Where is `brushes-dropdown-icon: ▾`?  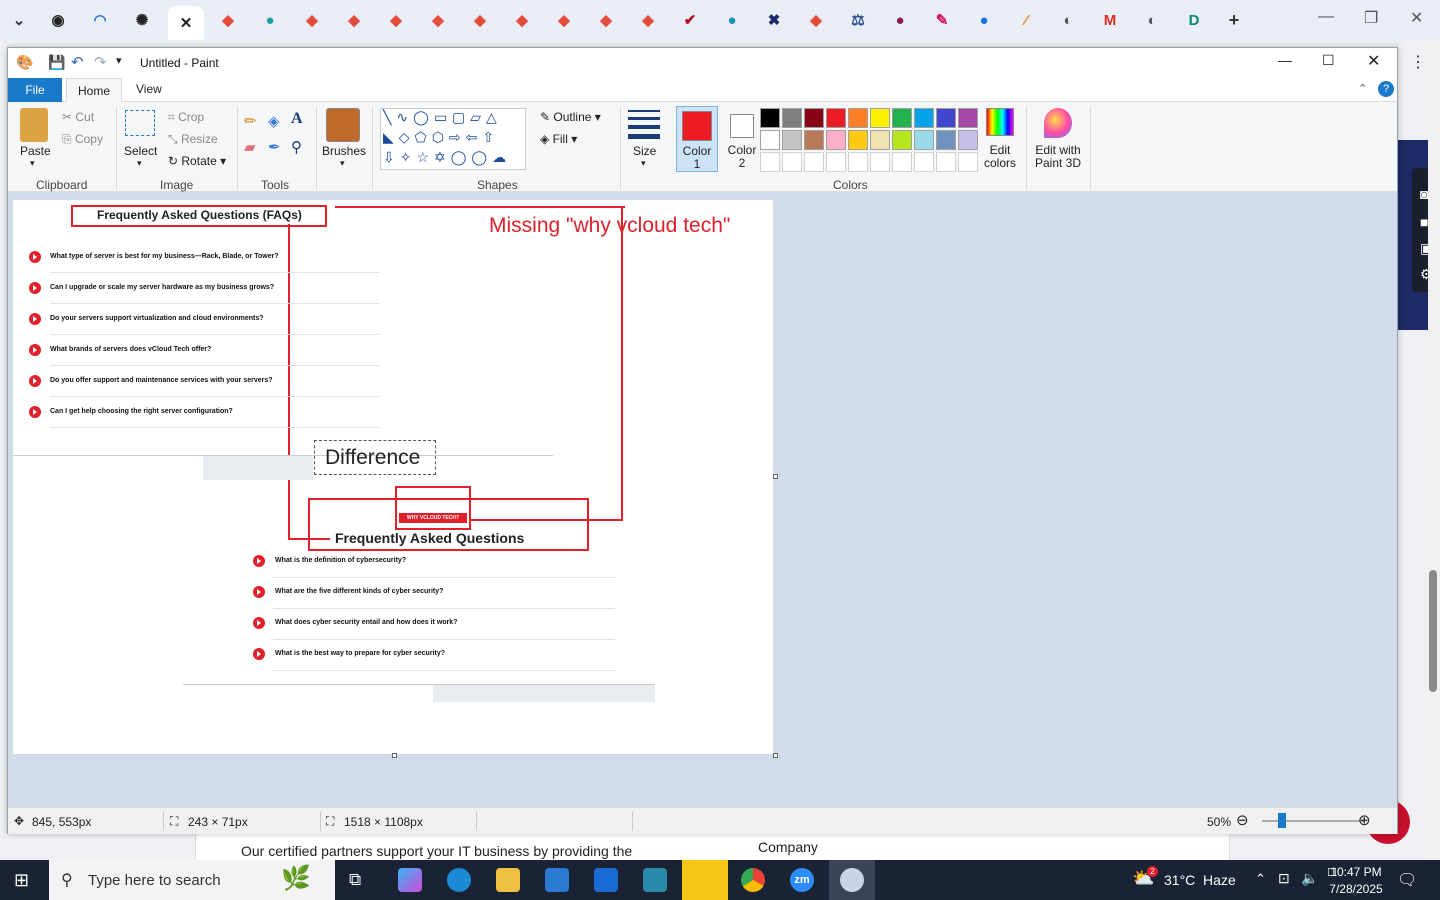 brushes-dropdown-icon: ▾ is located at coordinates (342, 163).